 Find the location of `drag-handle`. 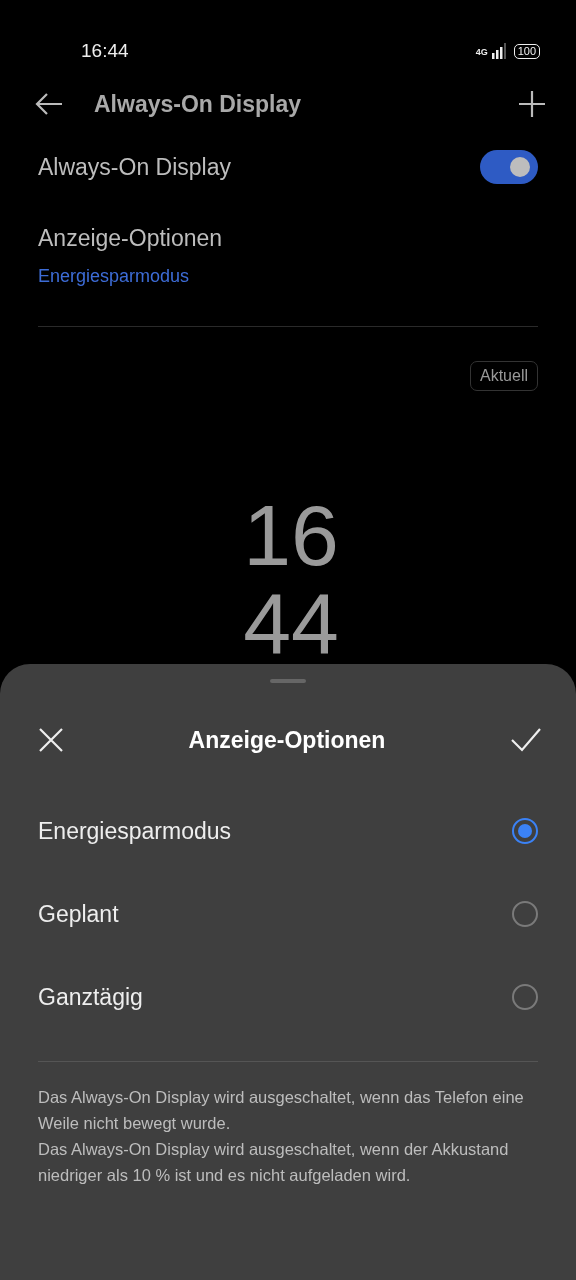

drag-handle is located at coordinates (288, 681).